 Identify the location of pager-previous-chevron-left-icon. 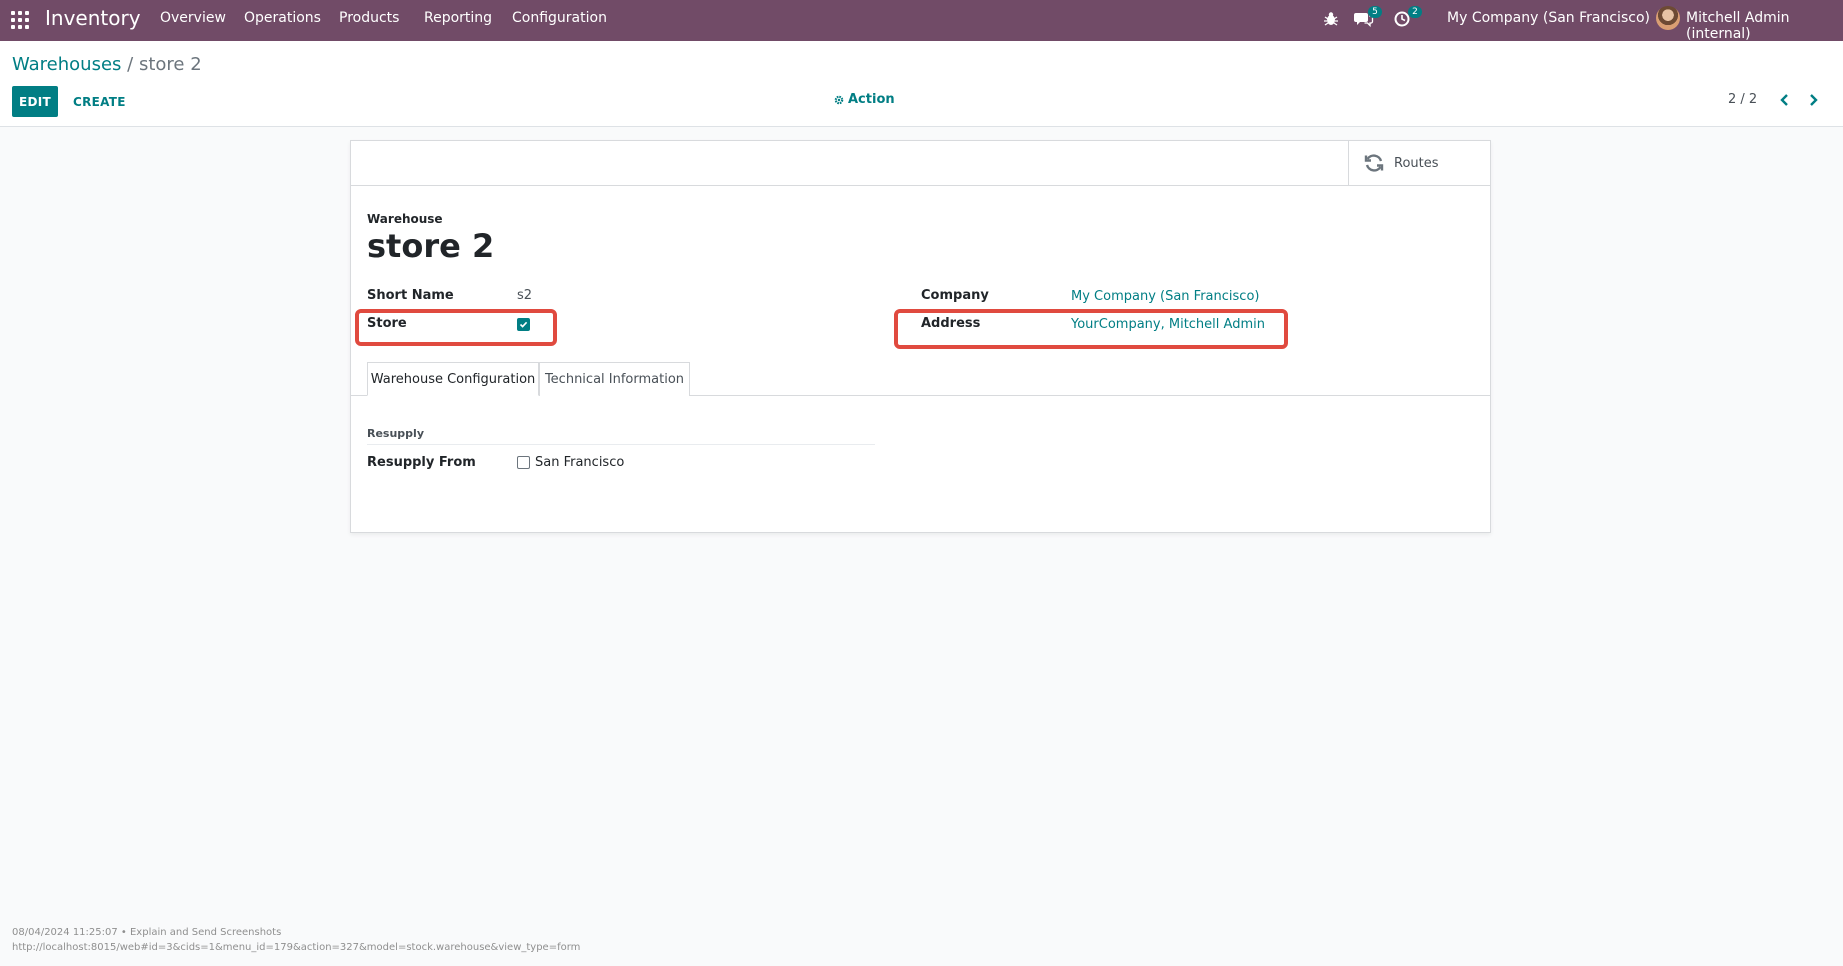
(1785, 100).